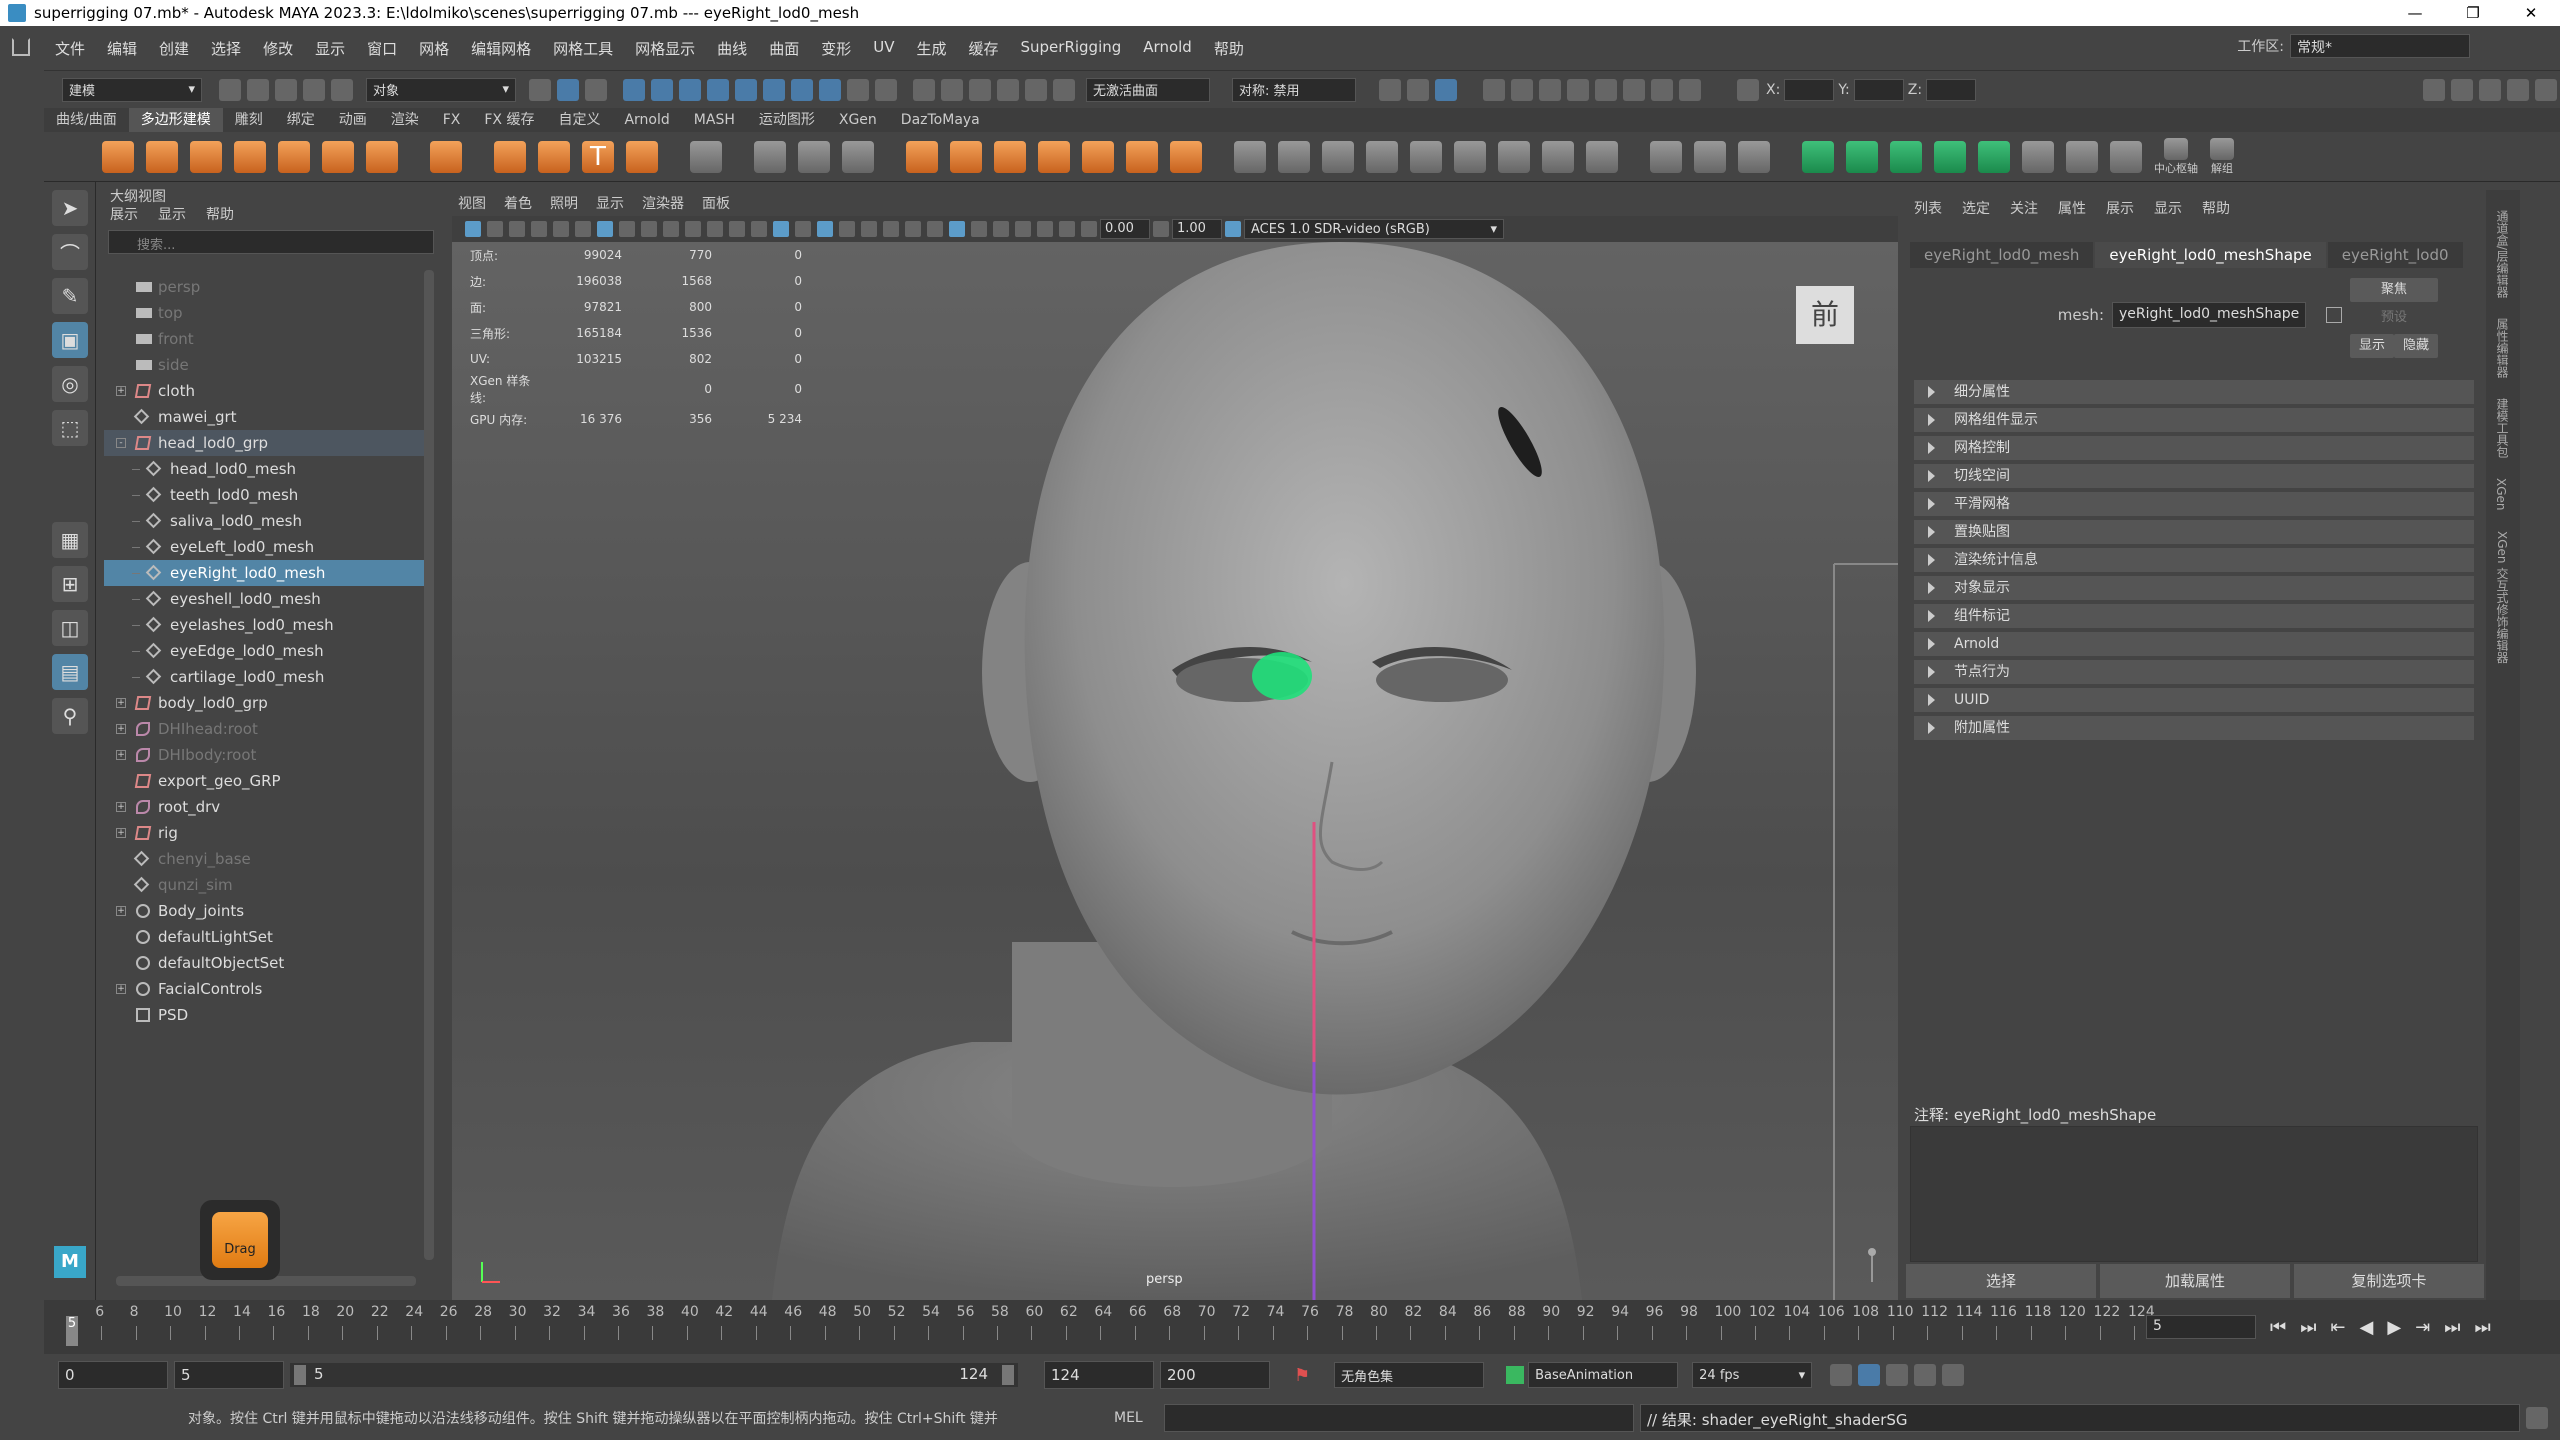 The width and height of the screenshot is (2560, 1440). I want to click on attr-section-header: 网格控制, so click(2194, 448).